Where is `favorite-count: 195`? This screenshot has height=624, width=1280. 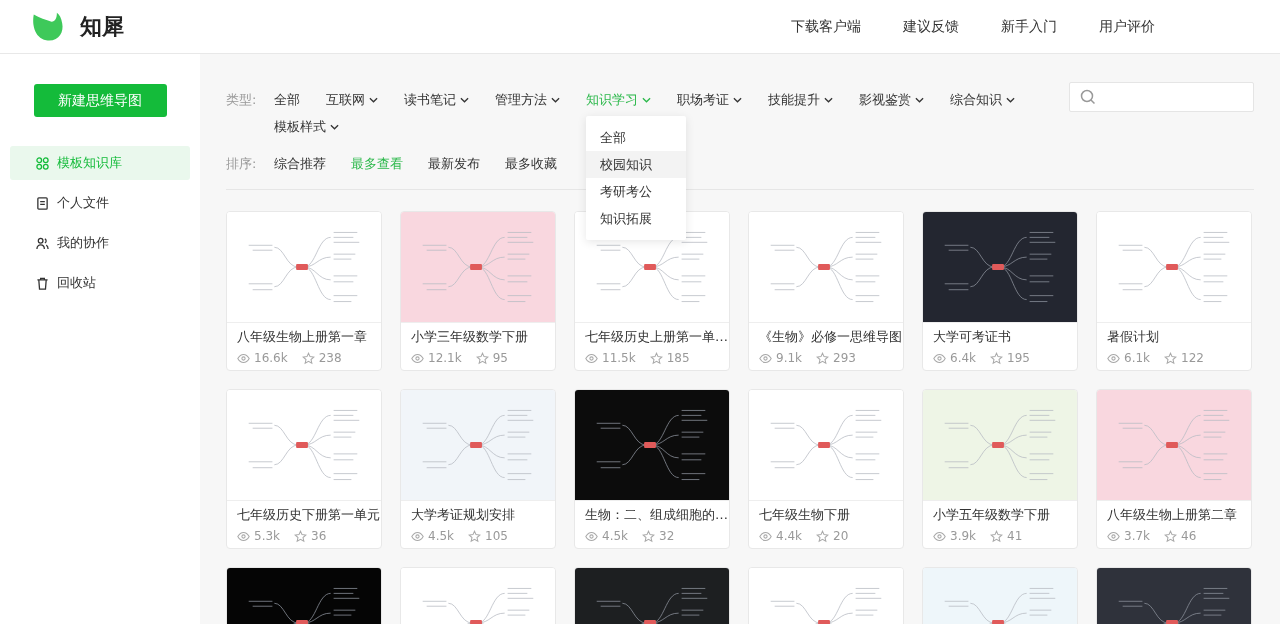
favorite-count: 195 is located at coordinates (1018, 358).